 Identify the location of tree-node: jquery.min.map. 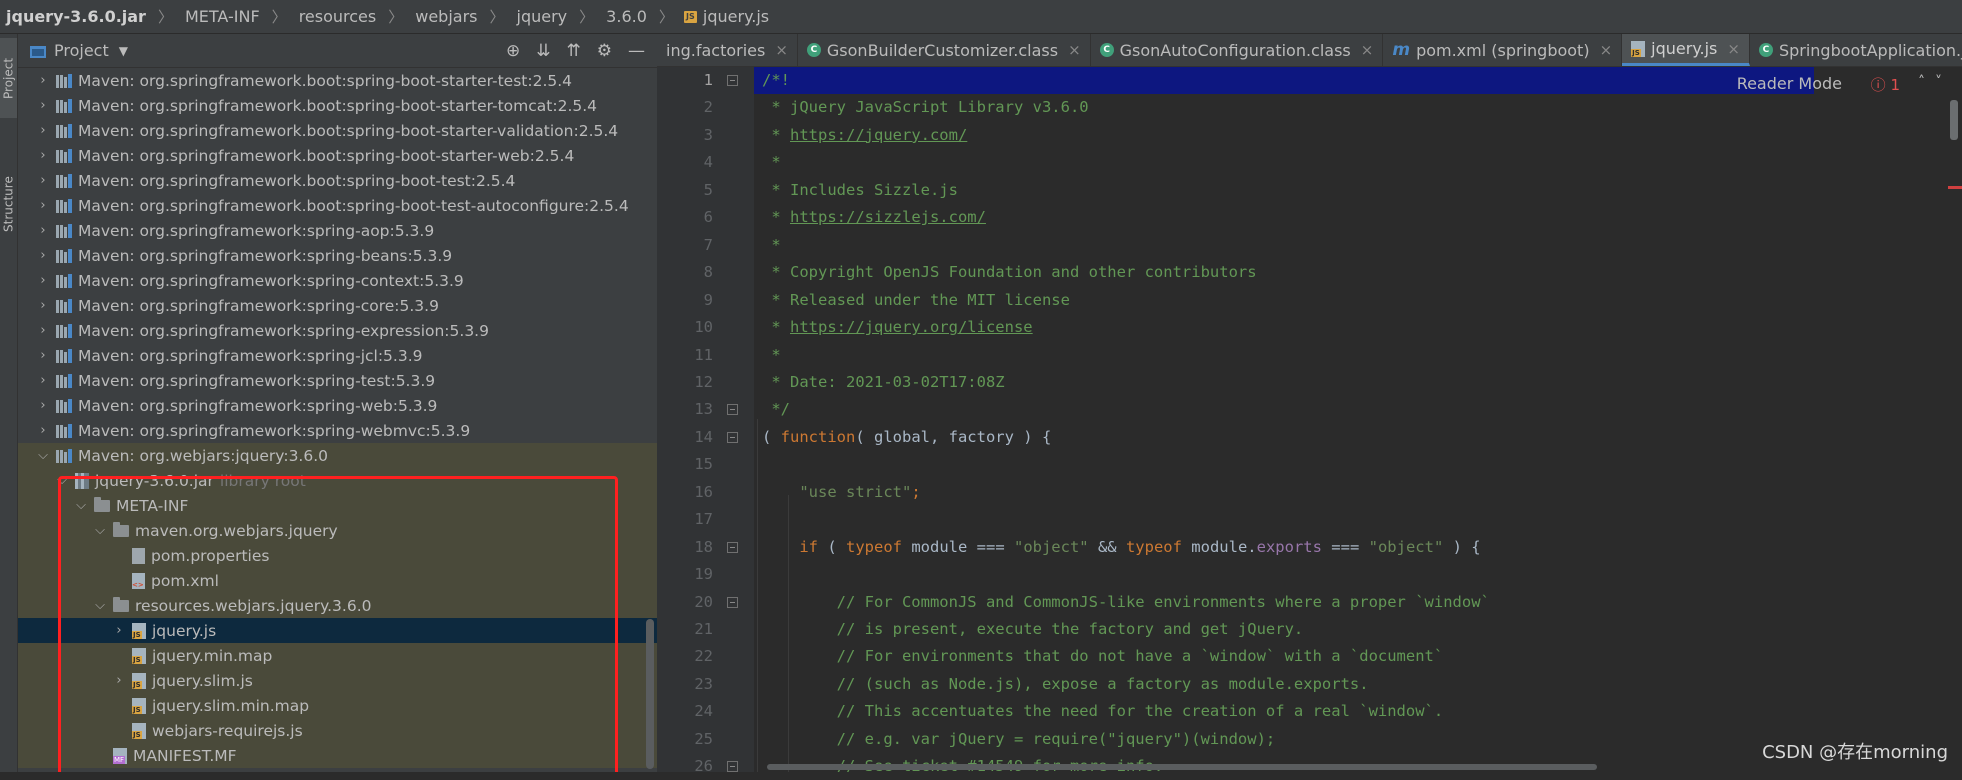
(337, 655).